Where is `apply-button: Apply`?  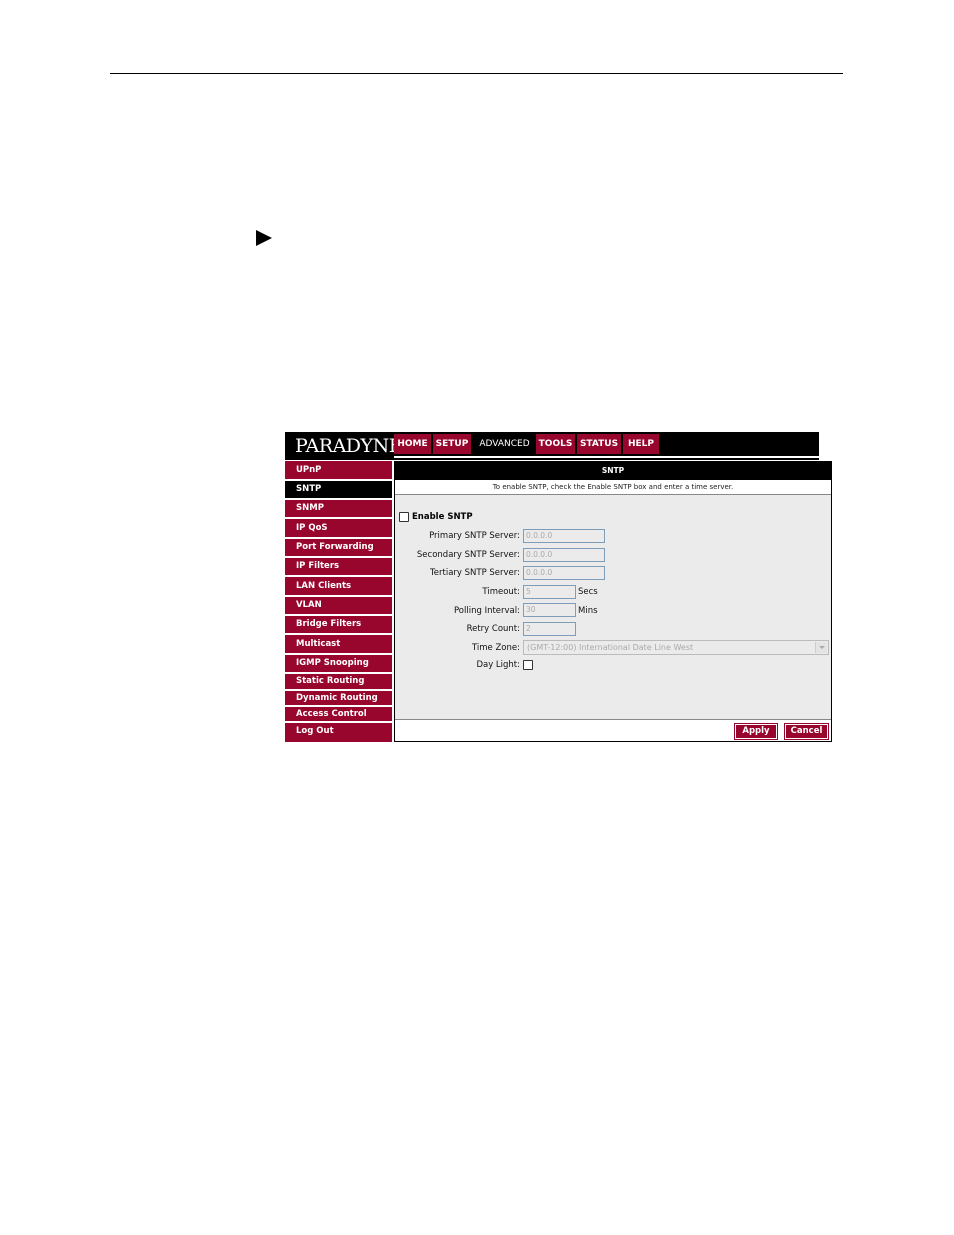 apply-button: Apply is located at coordinates (756, 731).